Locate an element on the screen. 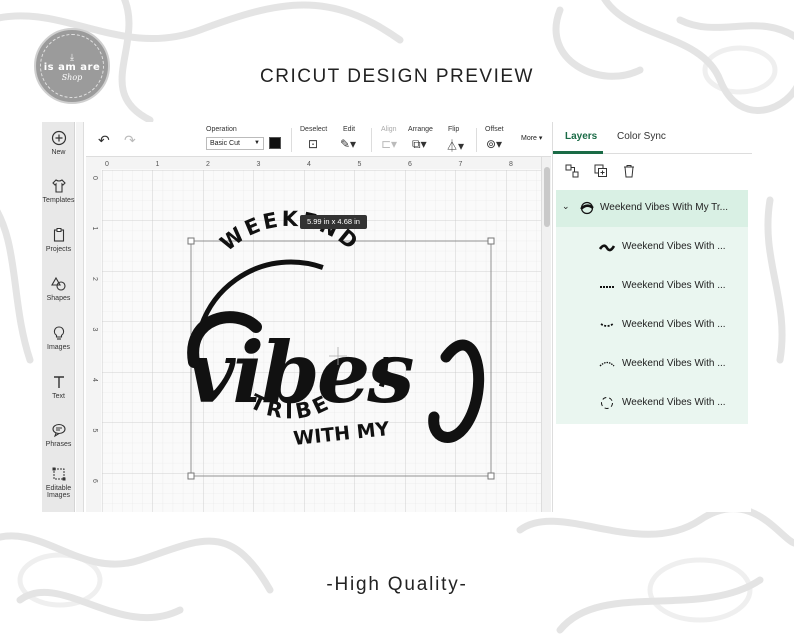  ruler-top-label: 4 is located at coordinates (309, 164).